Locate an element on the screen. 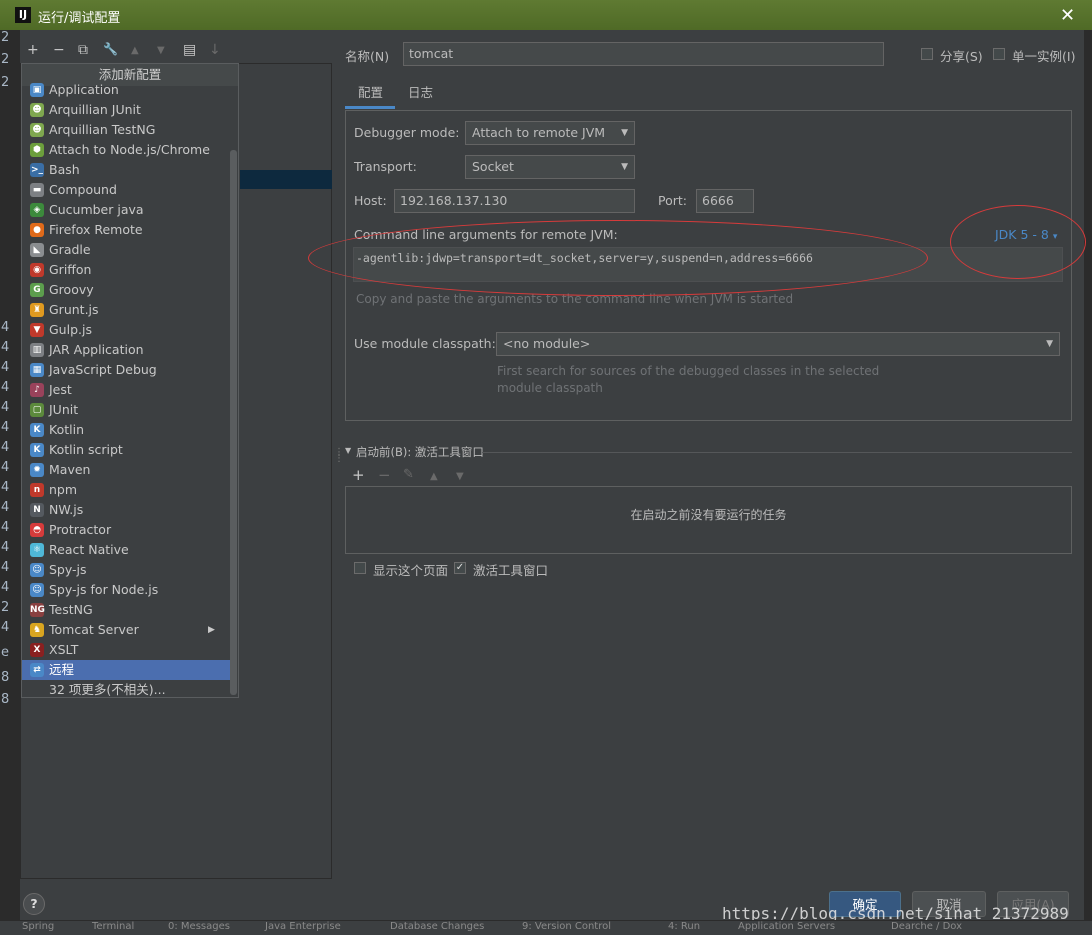 Image resolution: width=1092 pixels, height=935 pixels. bottom-tool-tab: Dearche / Dox is located at coordinates (926, 926).